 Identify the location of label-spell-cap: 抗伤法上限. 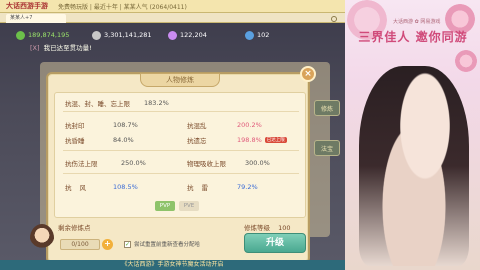
(81, 164).